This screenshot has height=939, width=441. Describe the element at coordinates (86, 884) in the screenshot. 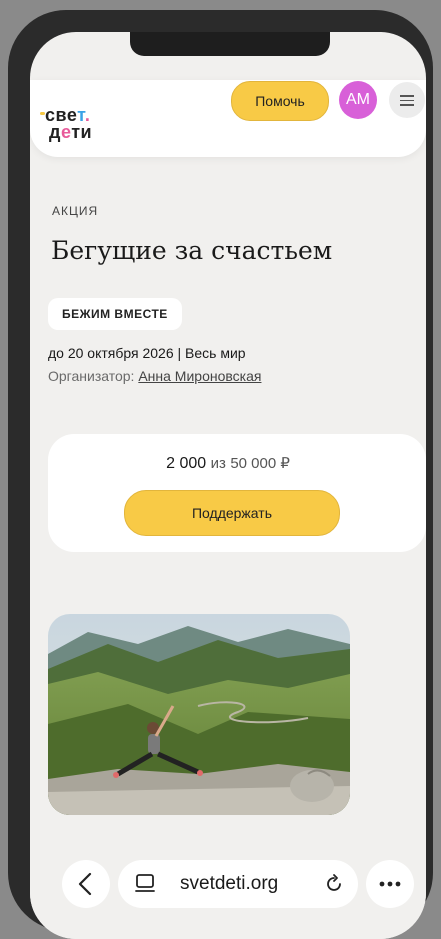

I see `back-chevron-icon` at that location.